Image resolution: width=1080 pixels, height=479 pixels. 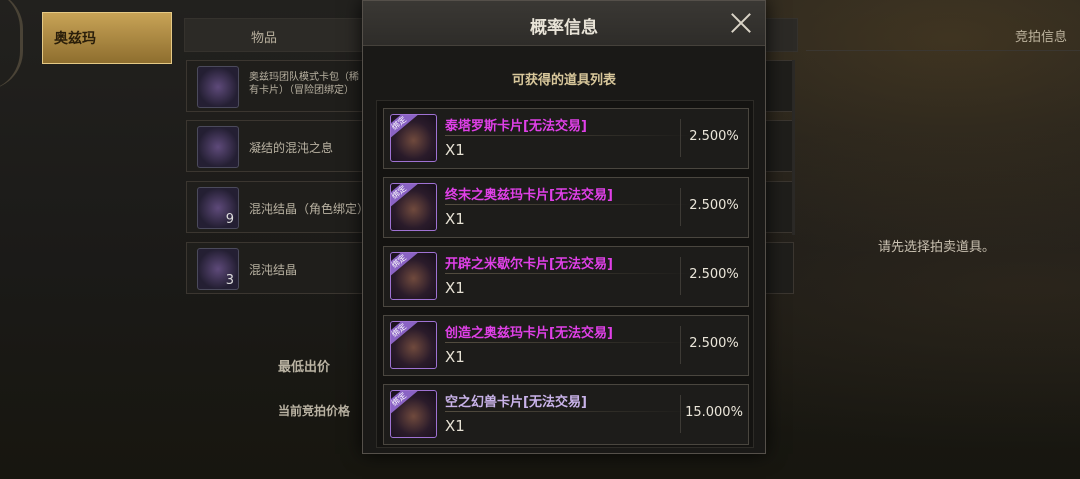 I want to click on reward-row: 绑定 终末之奥兹玛卡片[无法交易] X1 2.500%, so click(x=566, y=207).